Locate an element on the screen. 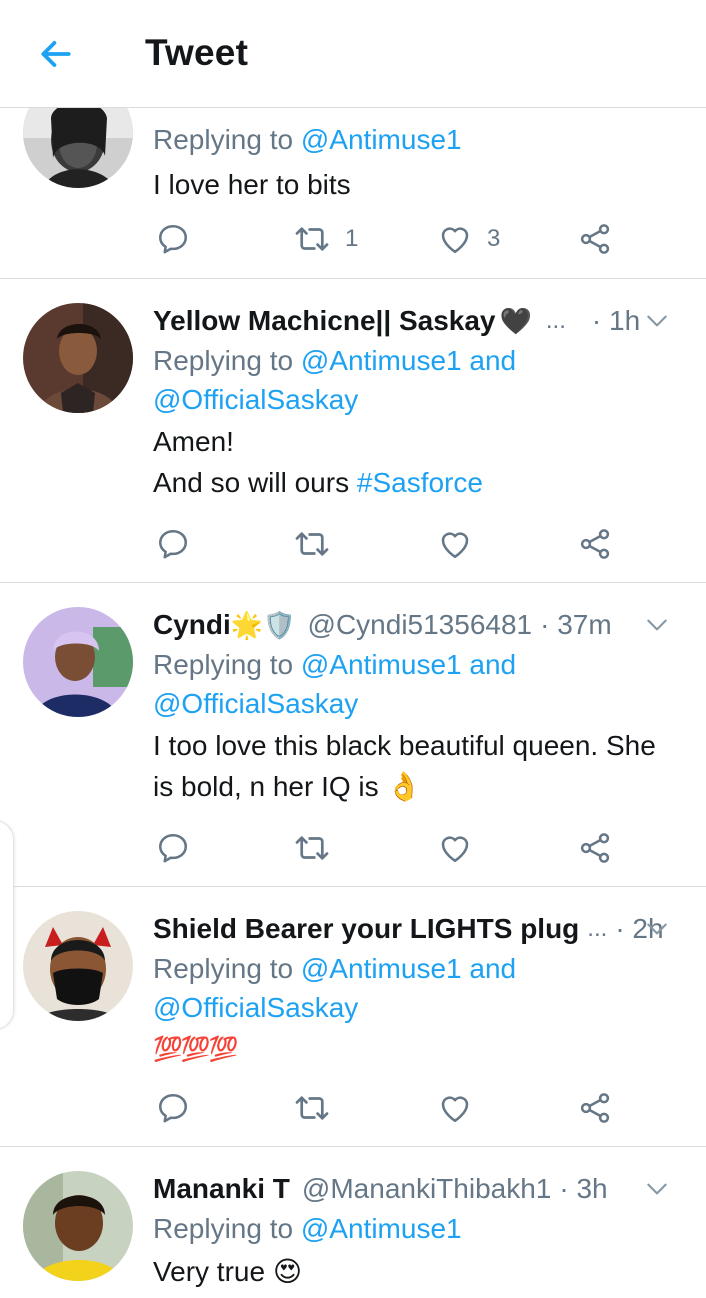  tweet-text: 💯💯💯 is located at coordinates (196, 1049).